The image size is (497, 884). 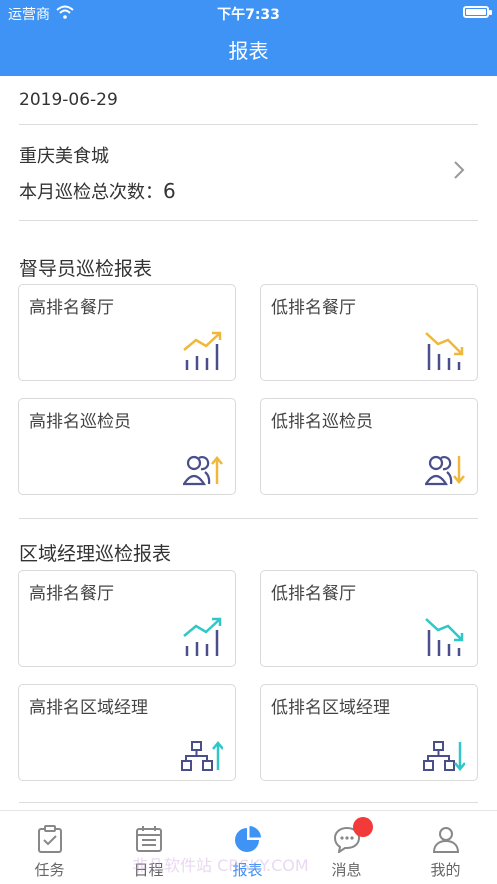 I want to click on section-title-area-manager: 区域经理巡检报表, so click(x=95, y=554).